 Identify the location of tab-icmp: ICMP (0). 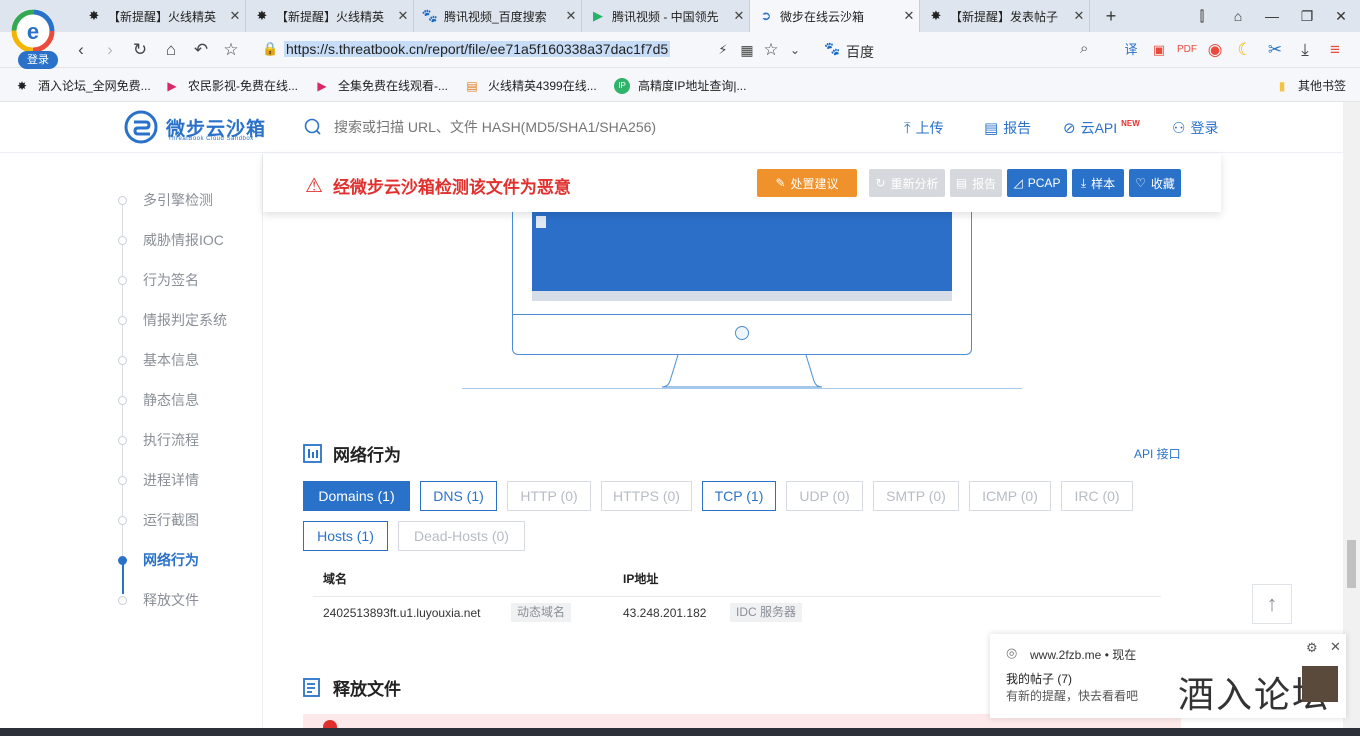
(1010, 496).